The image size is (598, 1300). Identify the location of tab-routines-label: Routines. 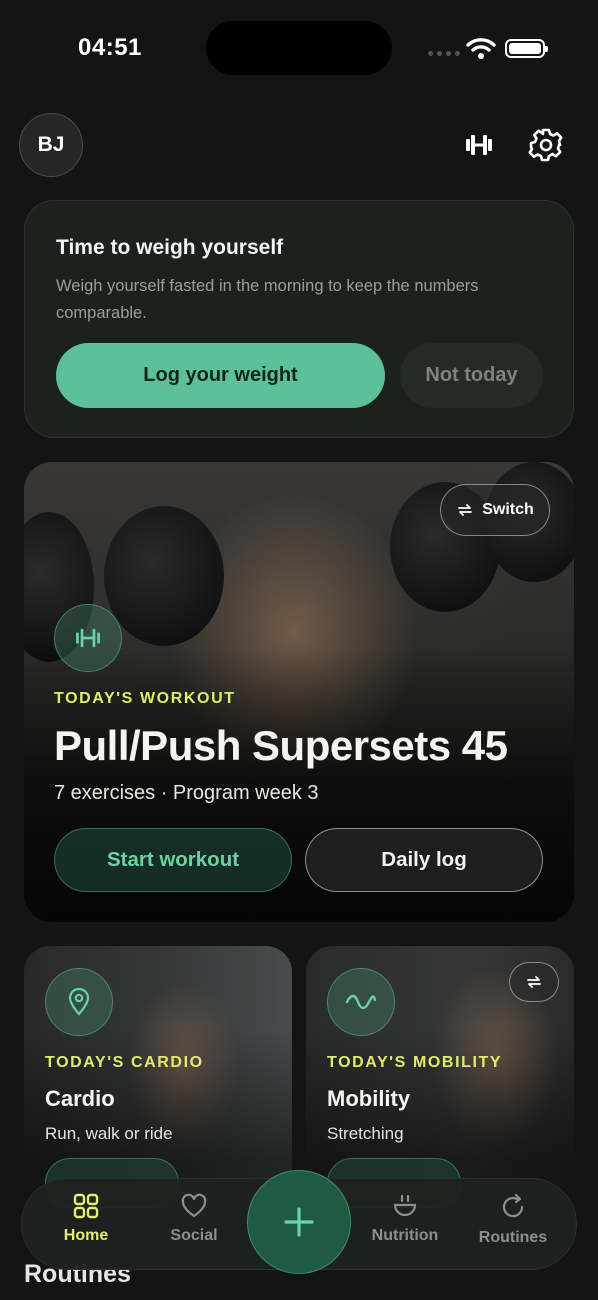
(513, 1237).